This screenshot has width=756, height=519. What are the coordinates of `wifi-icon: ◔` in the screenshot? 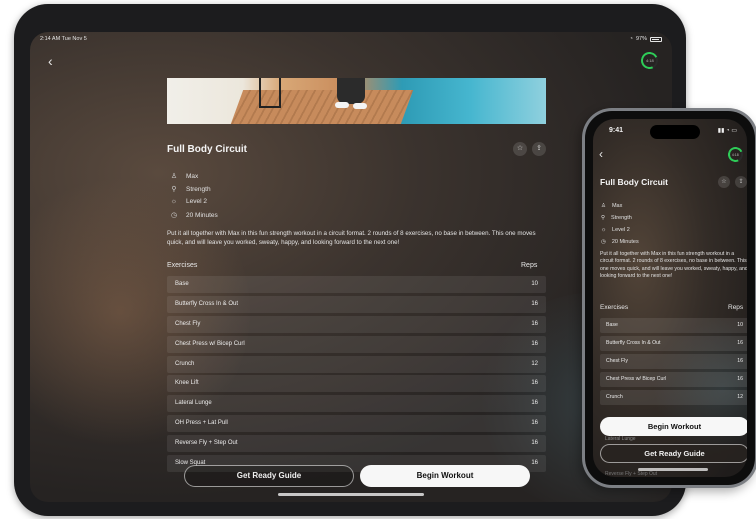 It's located at (631, 39).